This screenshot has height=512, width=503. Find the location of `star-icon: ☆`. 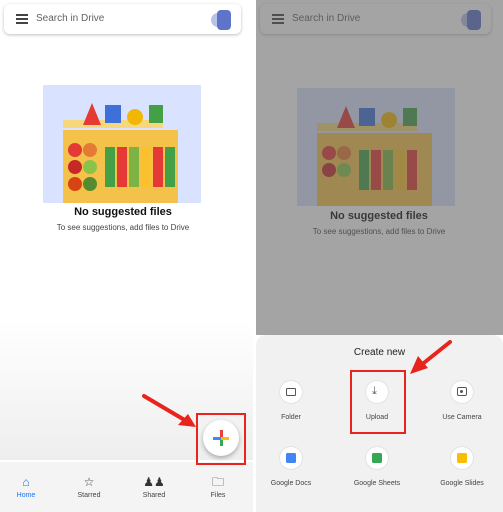

star-icon: ☆ is located at coordinates (89, 482).